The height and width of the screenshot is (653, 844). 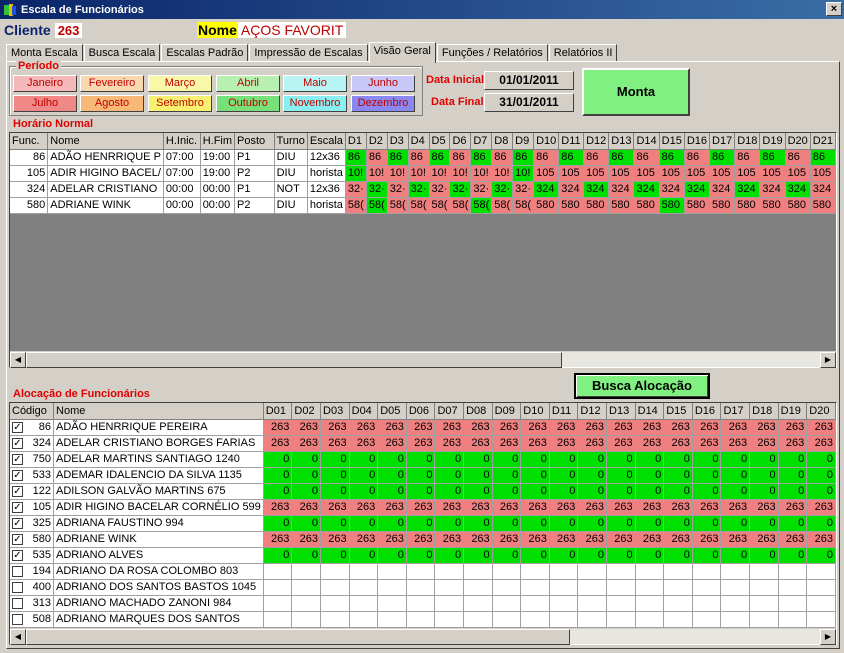 What do you see at coordinates (32, 427) in the screenshot?
I see `cell-codigo: ✓ 86` at bounding box center [32, 427].